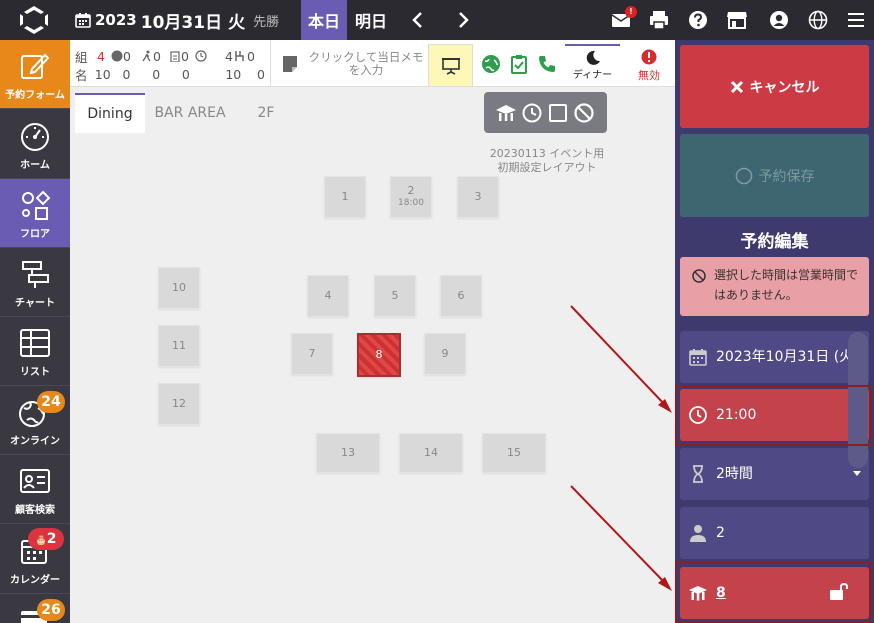 This screenshot has width=874, height=623. What do you see at coordinates (618, 535) in the screenshot?
I see `annotation-arrow-table` at bounding box center [618, 535].